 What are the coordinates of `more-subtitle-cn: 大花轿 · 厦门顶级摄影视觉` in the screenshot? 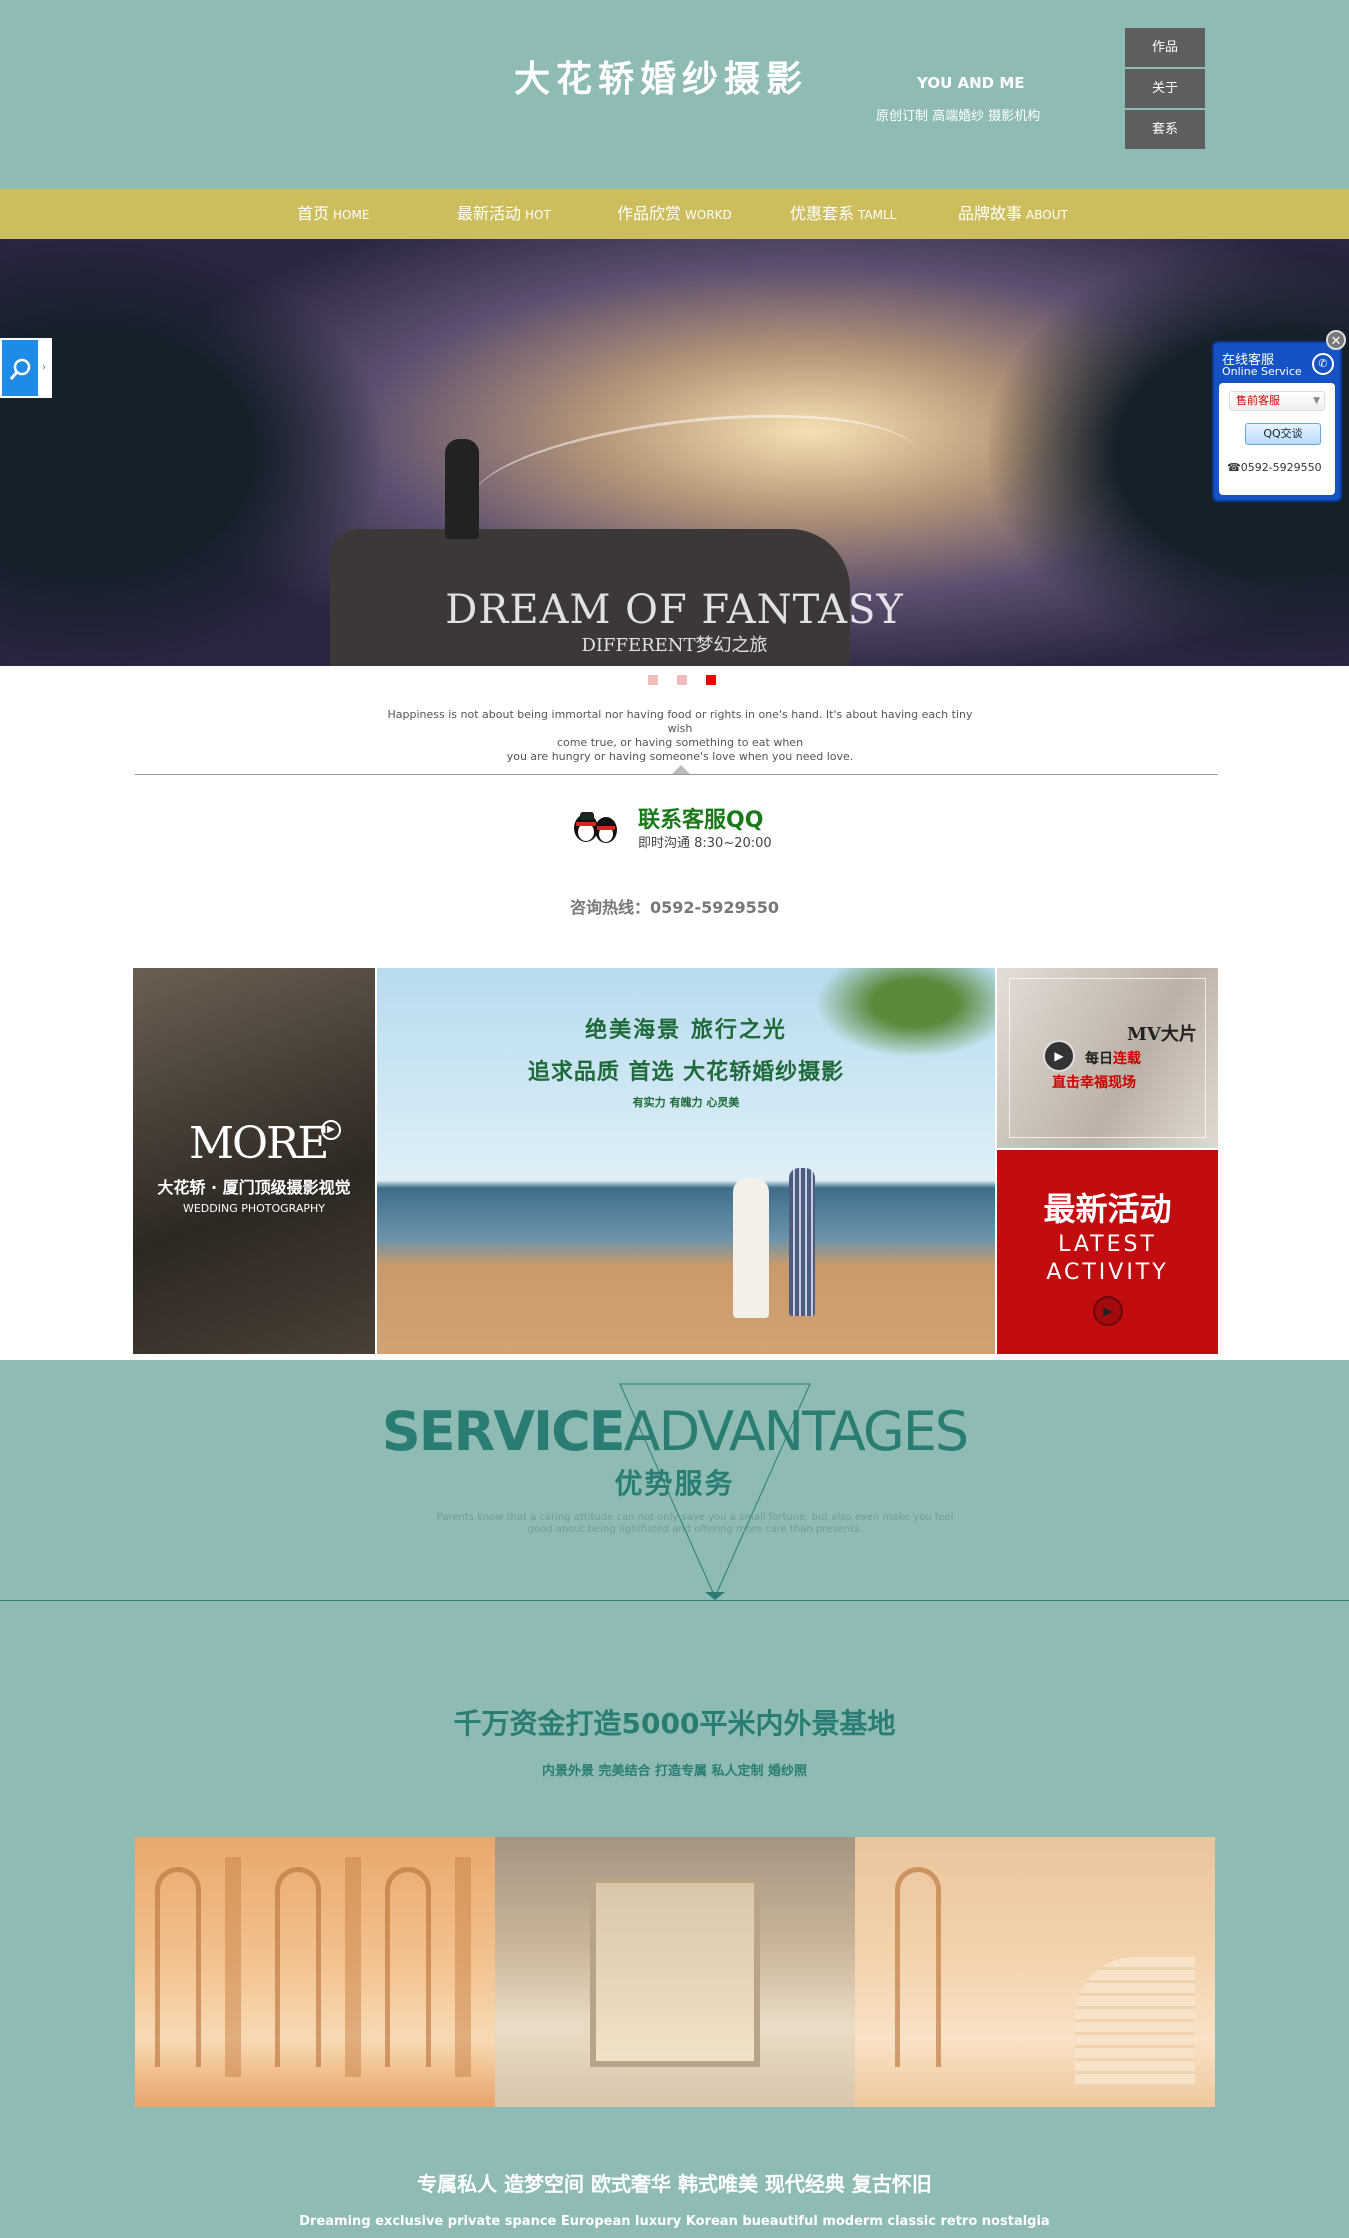 It's located at (254, 1187).